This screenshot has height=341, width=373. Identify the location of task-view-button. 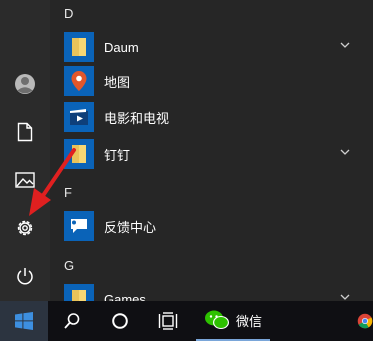
(168, 321).